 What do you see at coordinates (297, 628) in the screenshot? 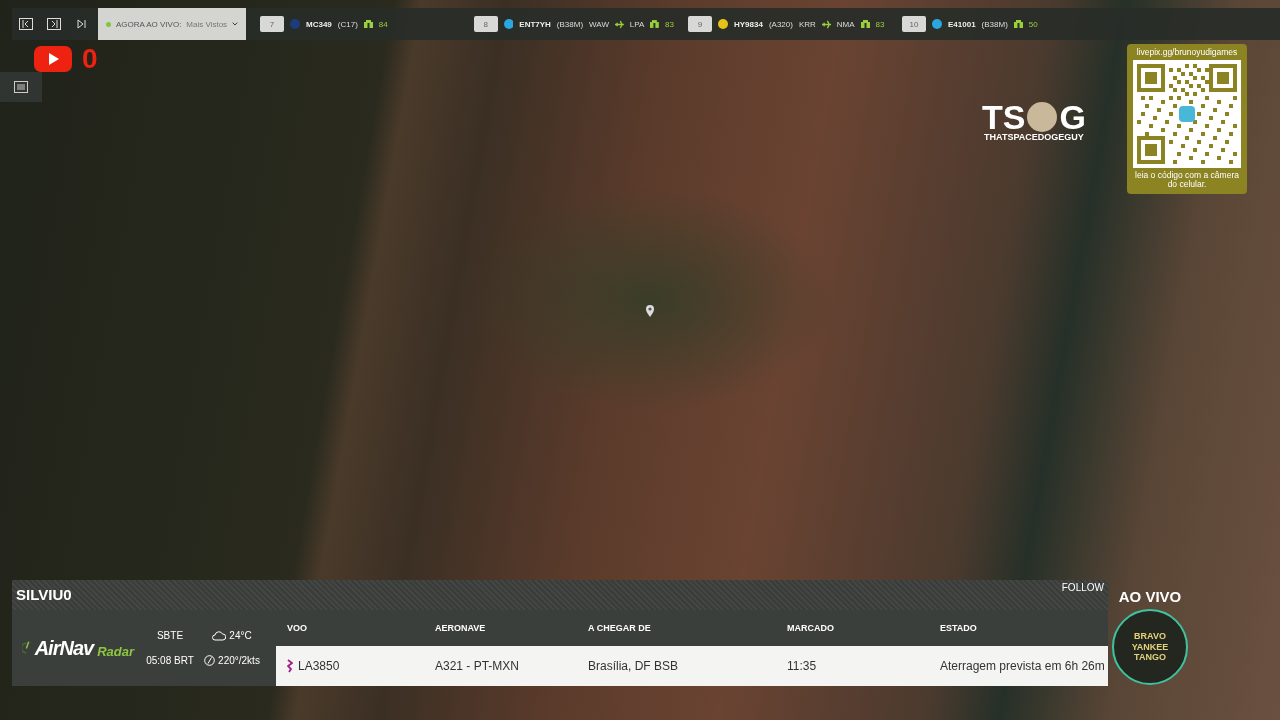
I see `column-header: VOO` at bounding box center [297, 628].